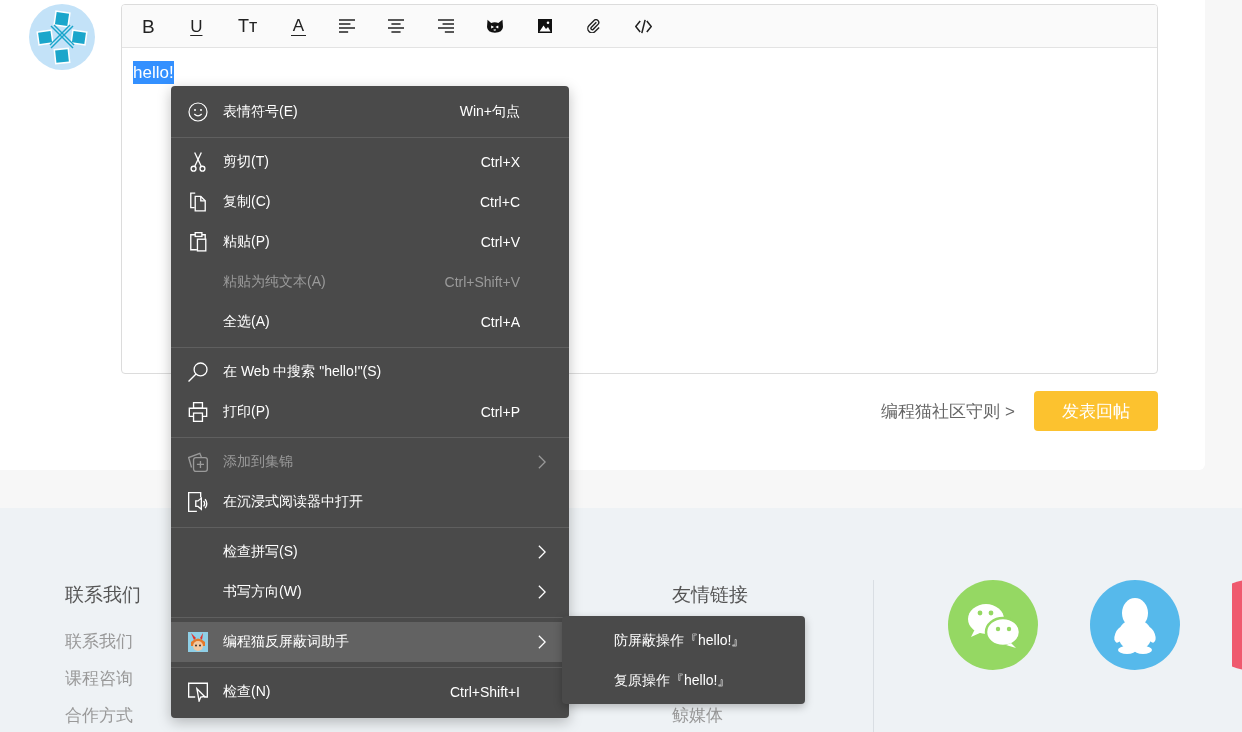  I want to click on scissors-icon, so click(198, 162).